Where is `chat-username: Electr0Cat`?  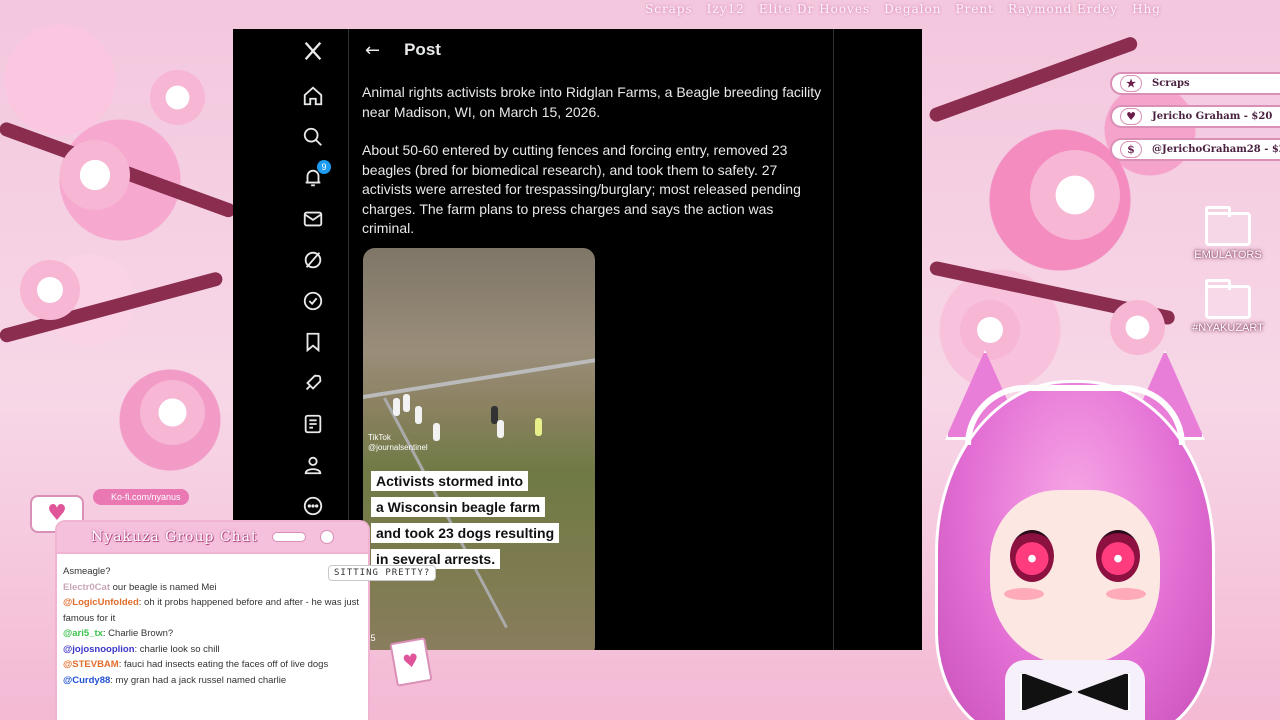 chat-username: Electr0Cat is located at coordinates (86, 587).